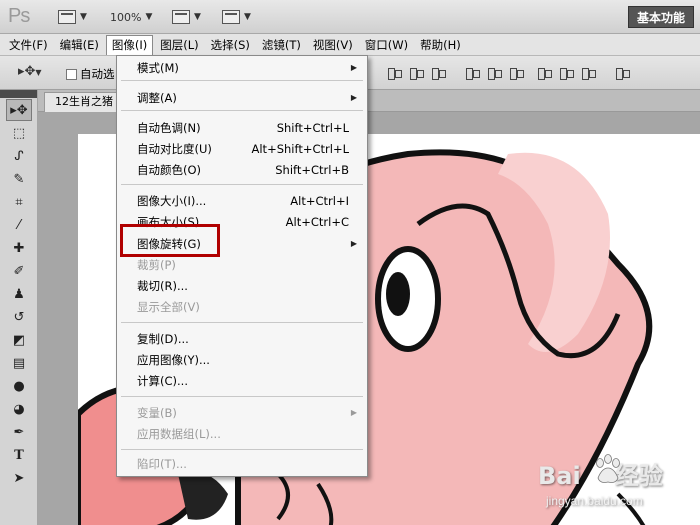 Image resolution: width=700 pixels, height=525 pixels. What do you see at coordinates (18, 94) in the screenshot?
I see `toolbox-header` at bounding box center [18, 94].